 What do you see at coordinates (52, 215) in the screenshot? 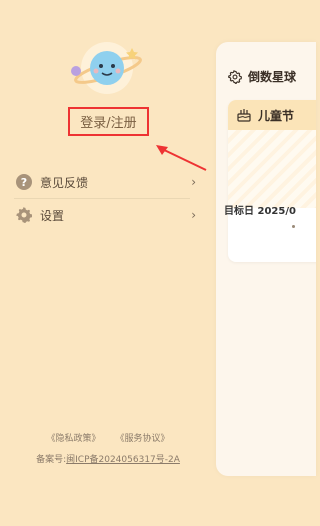
I see `menu-label-settings: 设置` at bounding box center [52, 215].